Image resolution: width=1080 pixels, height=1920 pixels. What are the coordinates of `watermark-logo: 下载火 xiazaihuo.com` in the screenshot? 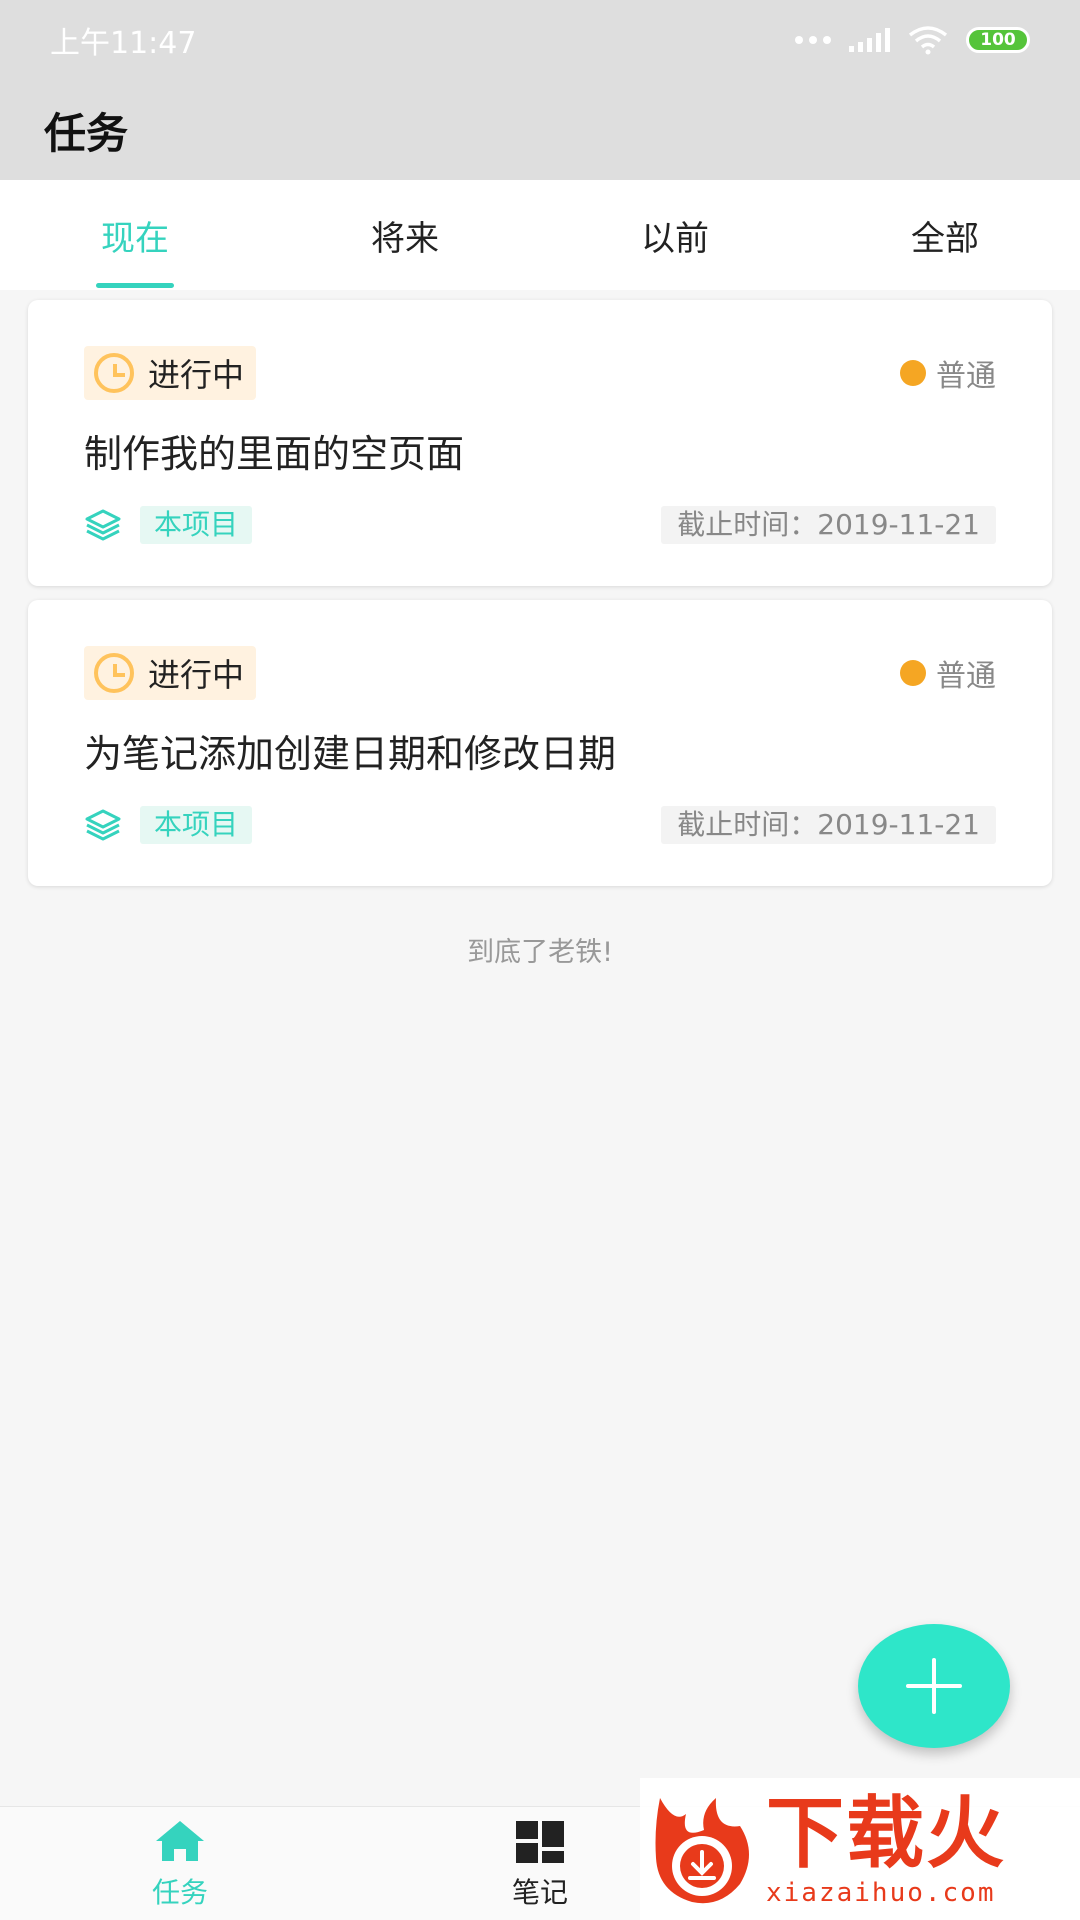 It's located at (860, 1849).